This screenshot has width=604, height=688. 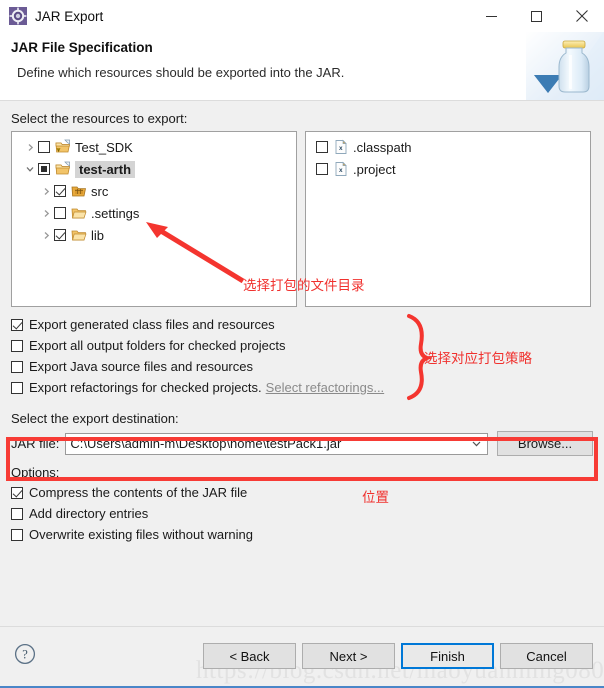 What do you see at coordinates (302, 16) in the screenshot?
I see `title-bar: JAR Export` at bounding box center [302, 16].